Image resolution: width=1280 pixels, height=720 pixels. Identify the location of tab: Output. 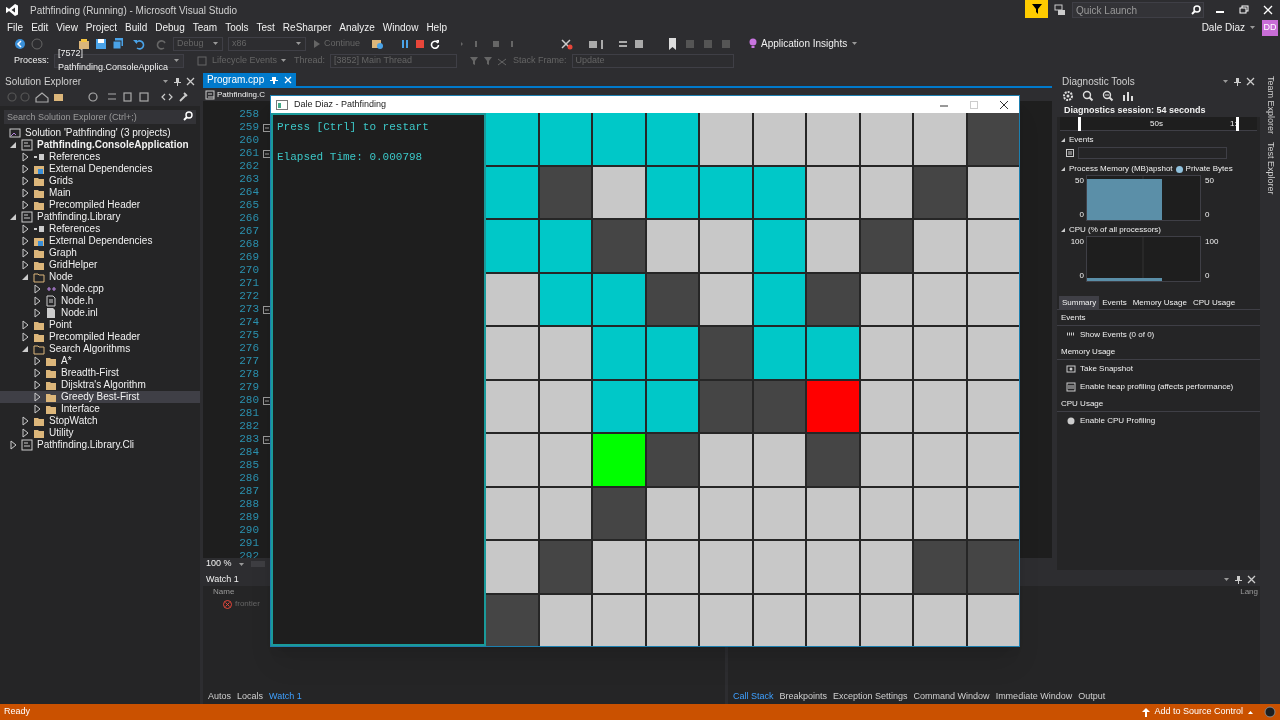
(1092, 697).